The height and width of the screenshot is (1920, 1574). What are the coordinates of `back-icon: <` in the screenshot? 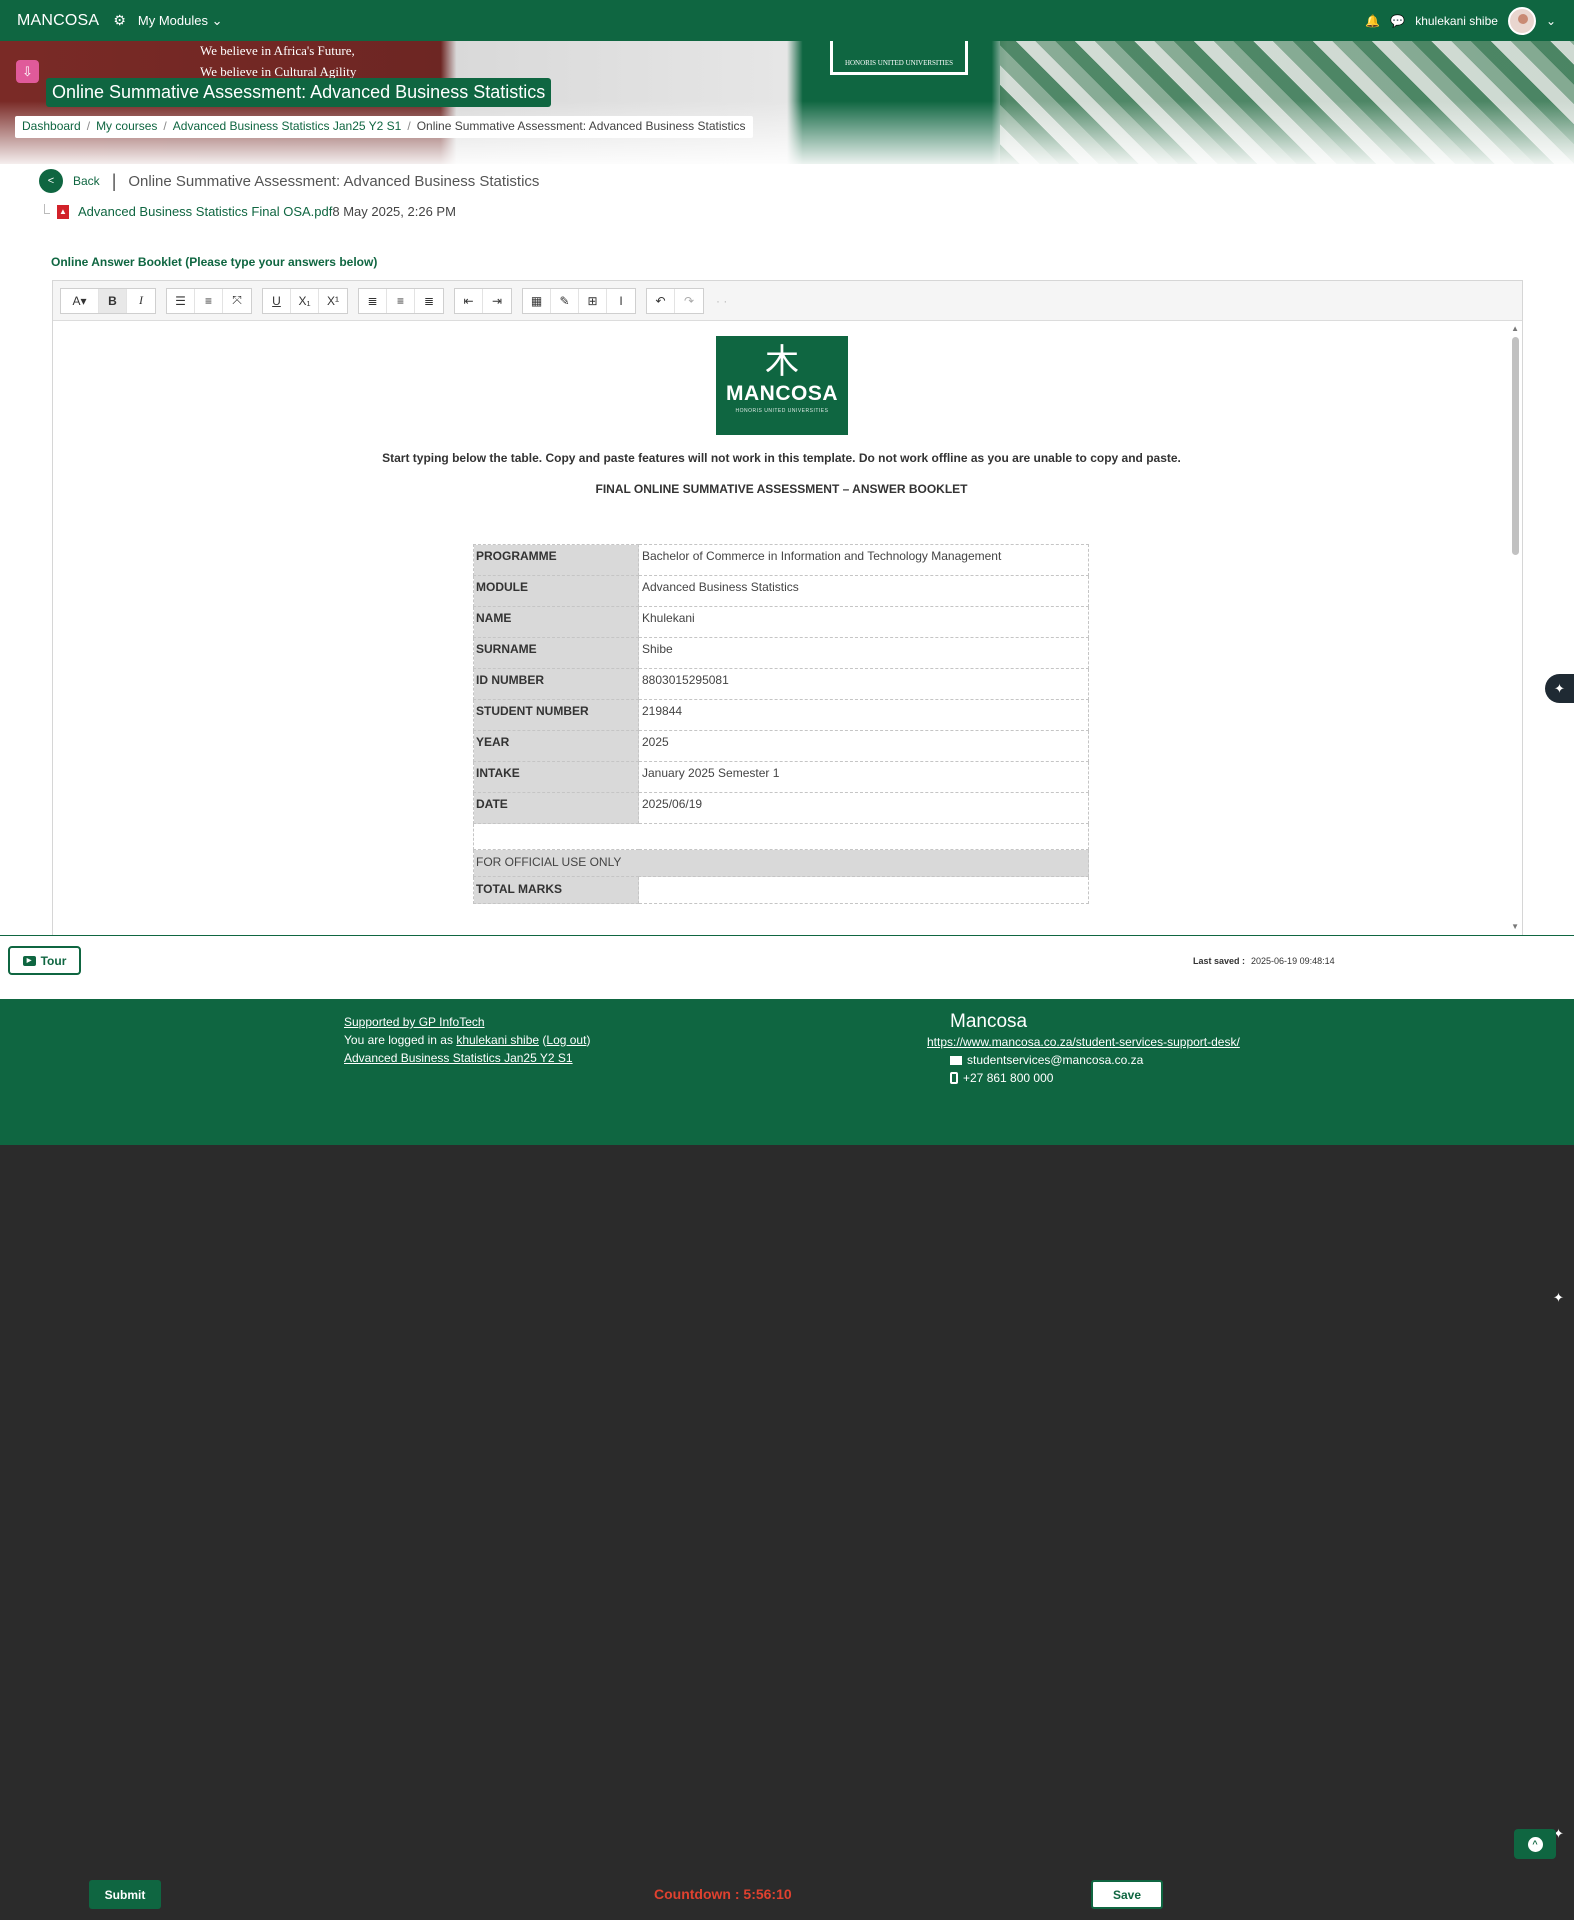 It's located at (51, 181).